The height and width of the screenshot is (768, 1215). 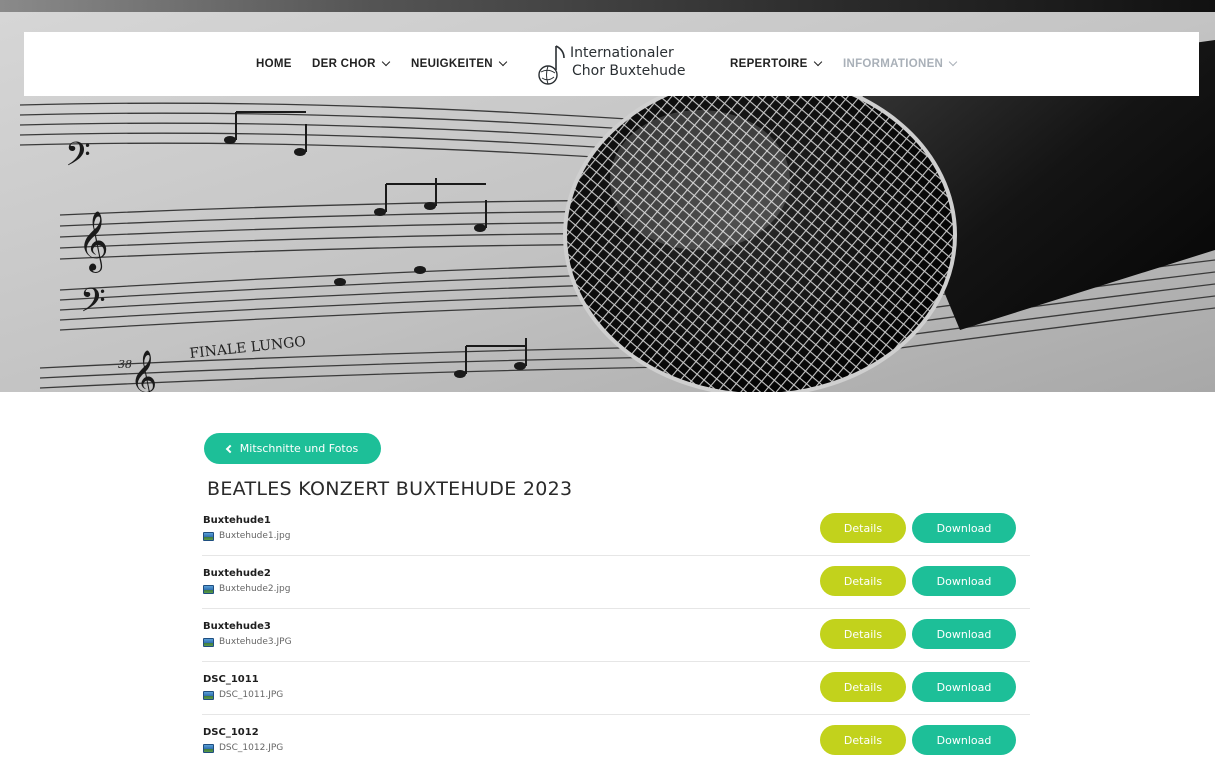 I want to click on back-button-label: Mitschnitte und Fotos, so click(x=299, y=448).